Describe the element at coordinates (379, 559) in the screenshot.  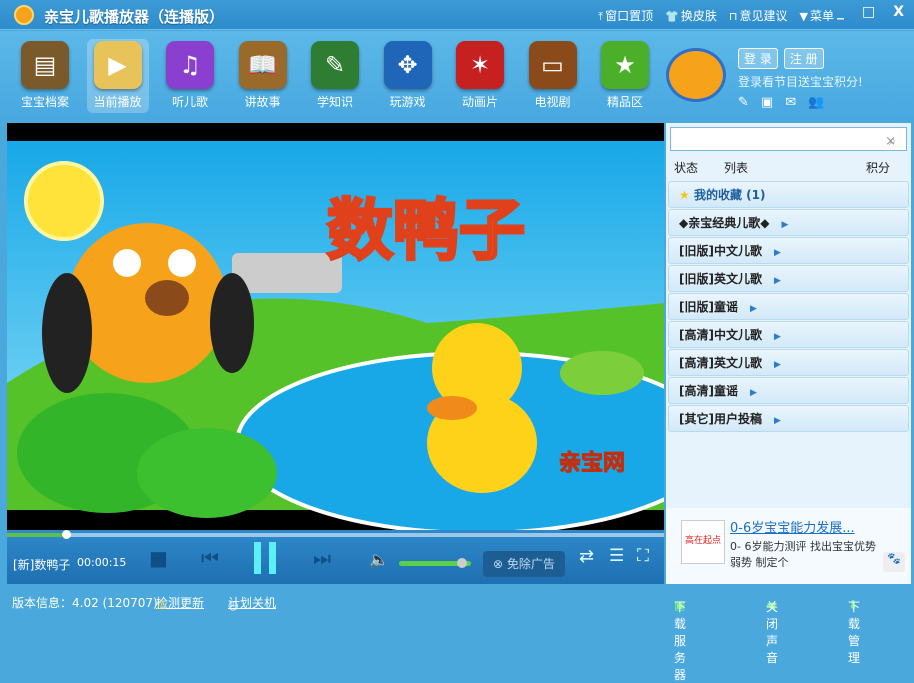
I see `volume-icon: 🔈` at that location.